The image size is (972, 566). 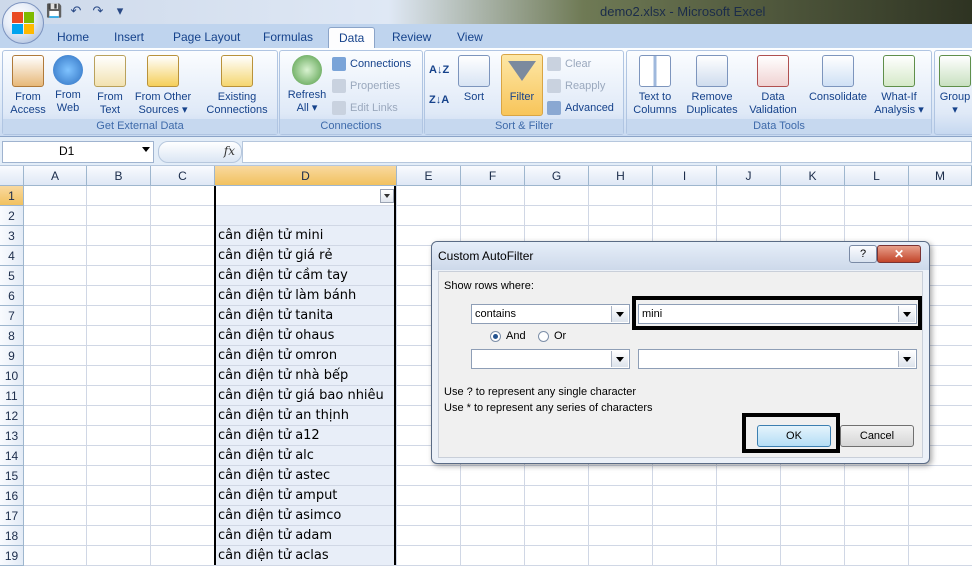 What do you see at coordinates (275, 536) in the screenshot?
I see `cell-d18: cân điện tử adam` at bounding box center [275, 536].